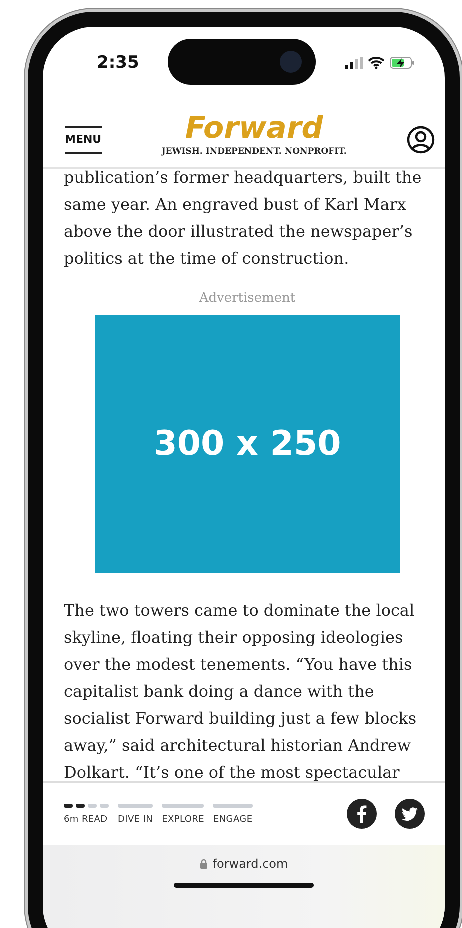  What do you see at coordinates (136, 819) in the screenshot?
I see `section-link: DIVE IN` at bounding box center [136, 819].